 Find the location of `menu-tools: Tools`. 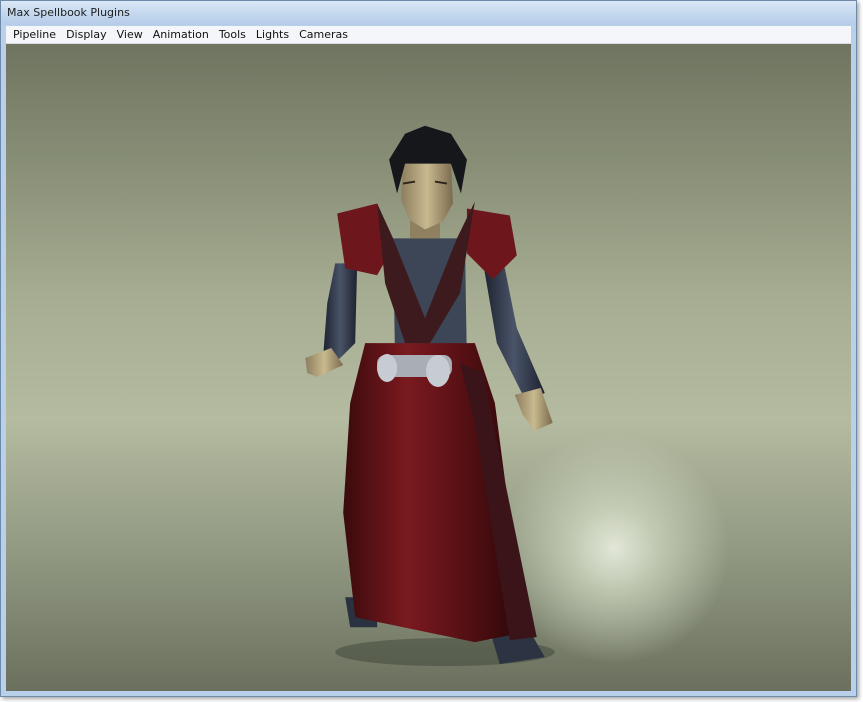

menu-tools: Tools is located at coordinates (232, 34).